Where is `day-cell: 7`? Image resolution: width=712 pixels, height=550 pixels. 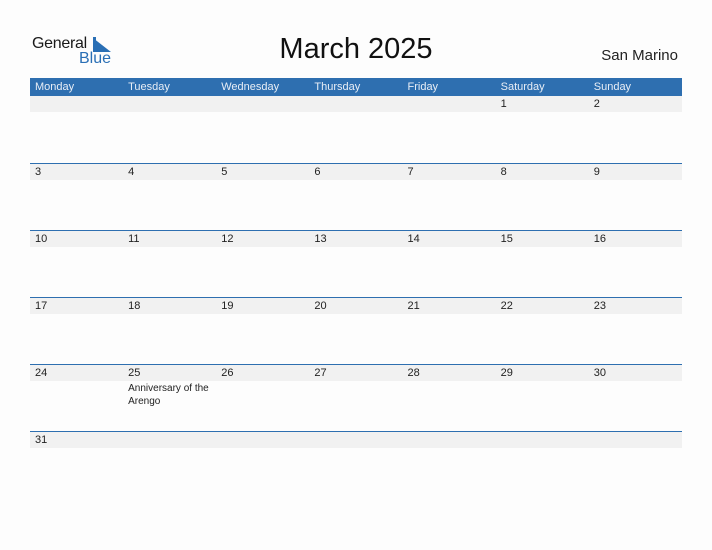 day-cell: 7 is located at coordinates (449, 172).